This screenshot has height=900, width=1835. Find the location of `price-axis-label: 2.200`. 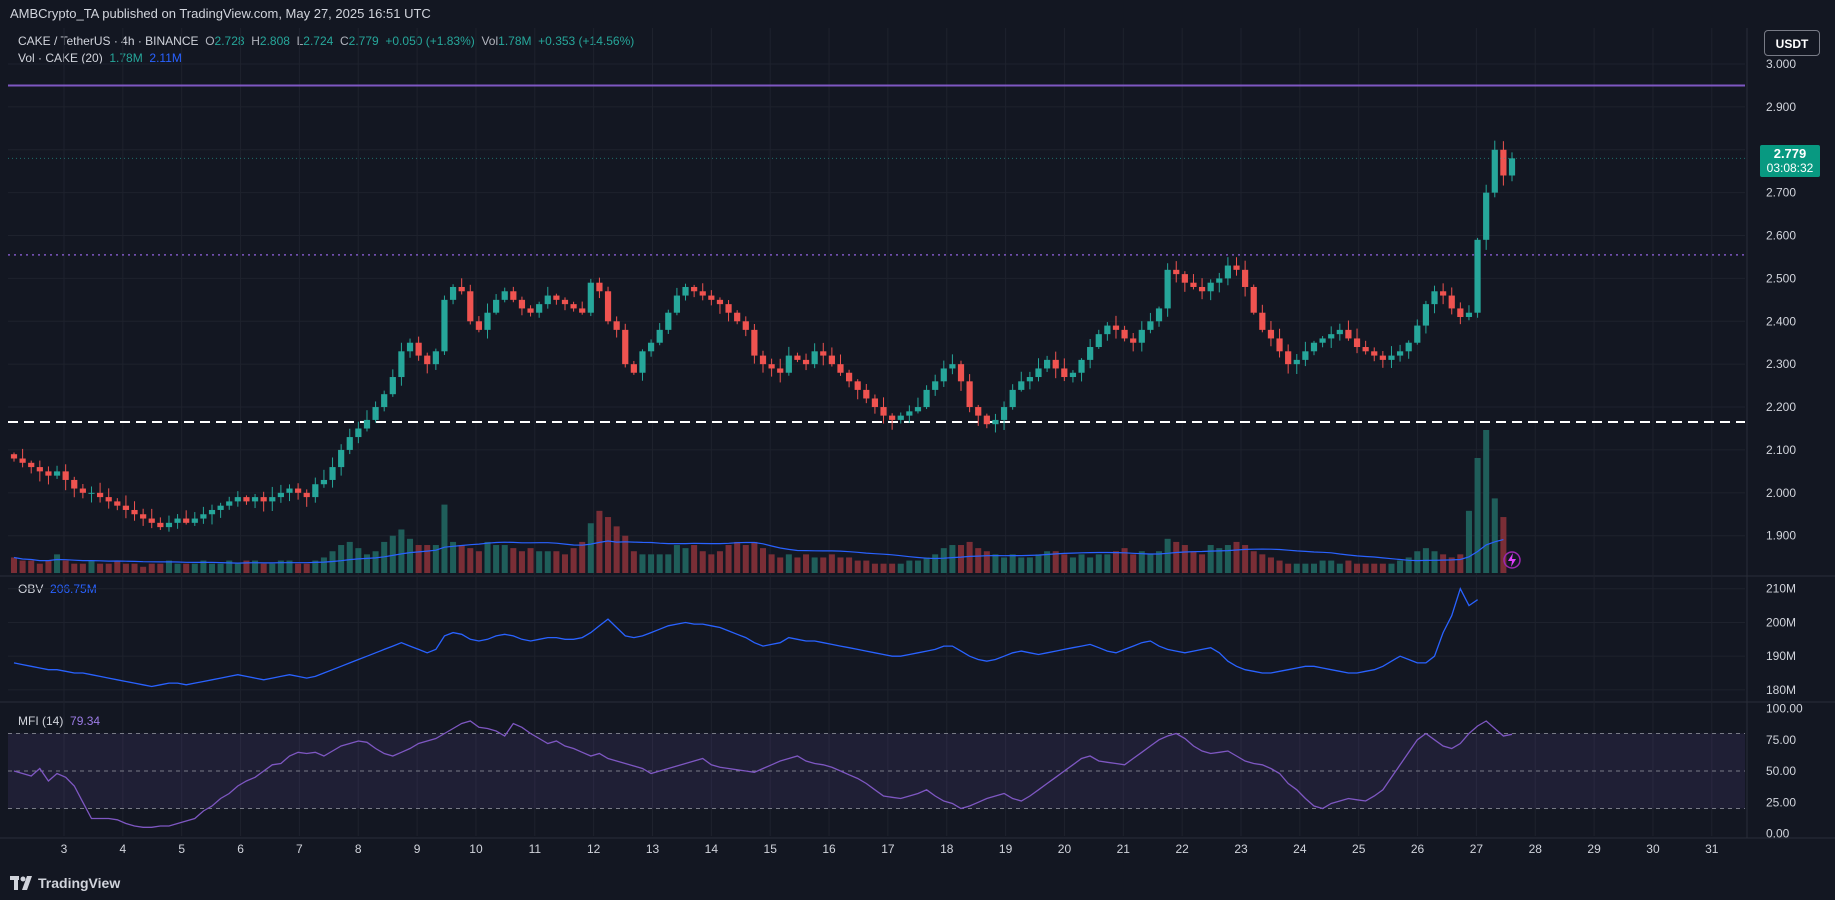

price-axis-label: 2.200 is located at coordinates (1781, 407).